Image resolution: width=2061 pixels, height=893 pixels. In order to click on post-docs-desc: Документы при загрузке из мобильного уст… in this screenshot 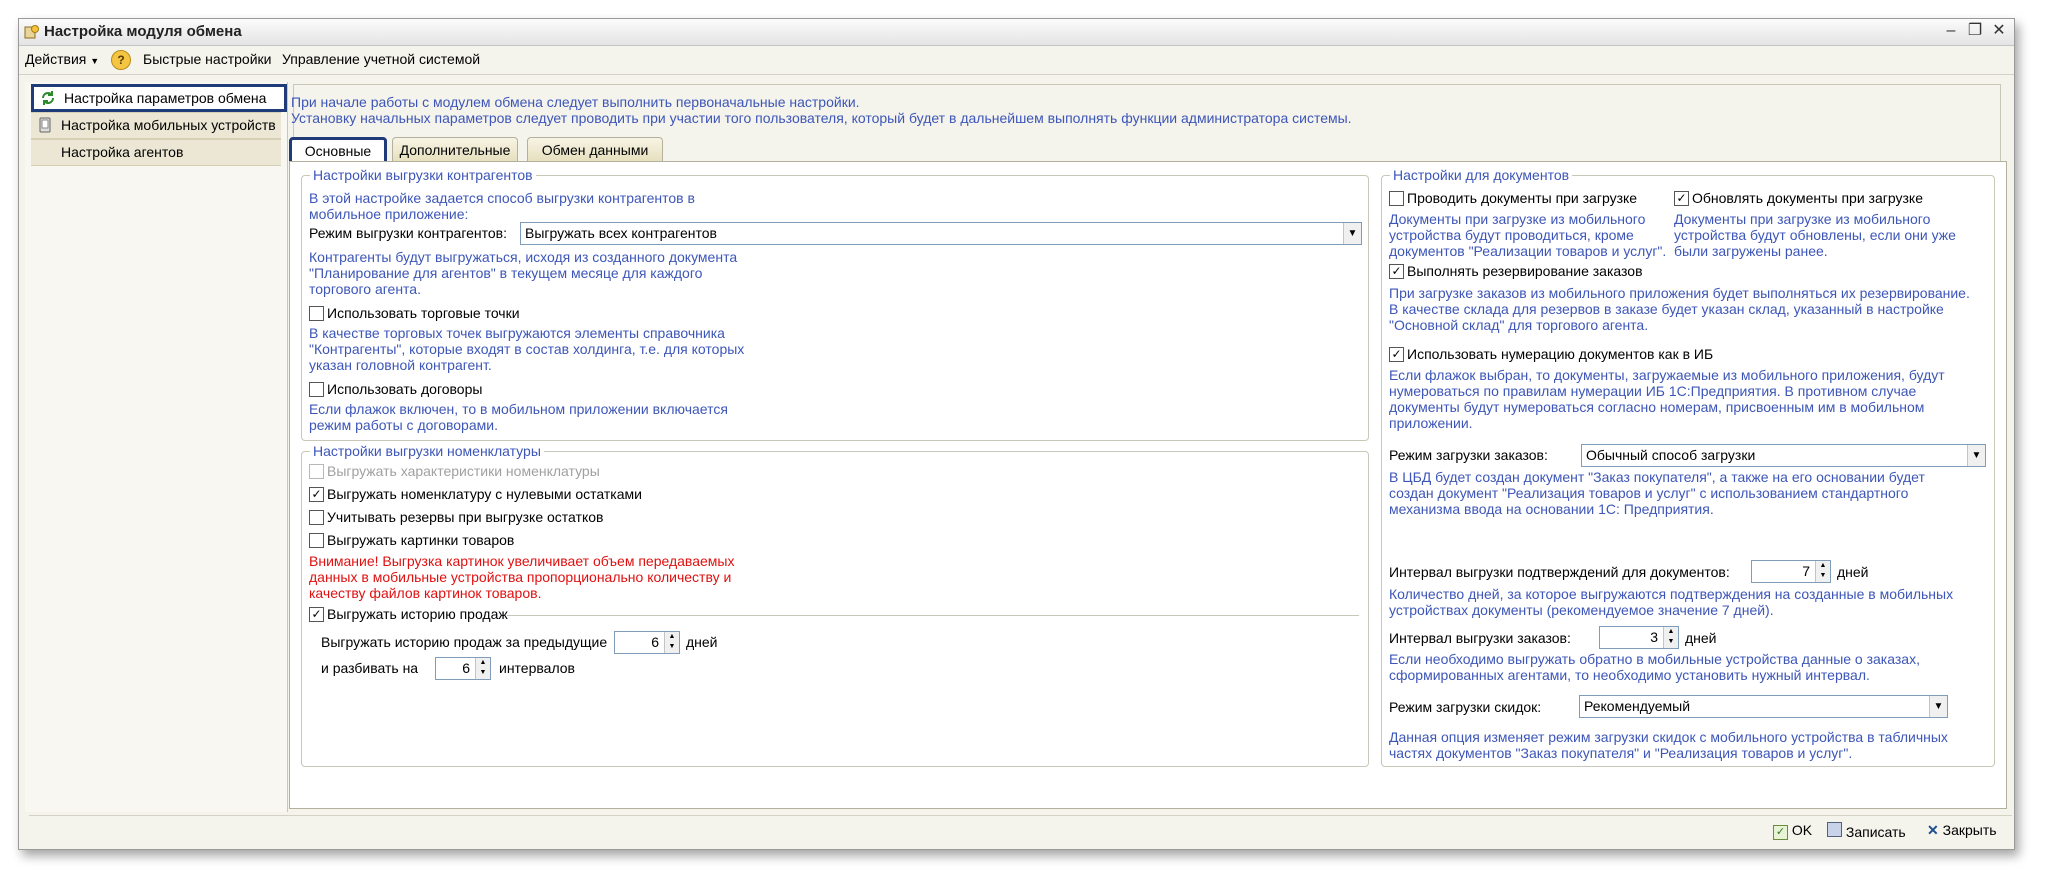, I will do `click(1527, 235)`.